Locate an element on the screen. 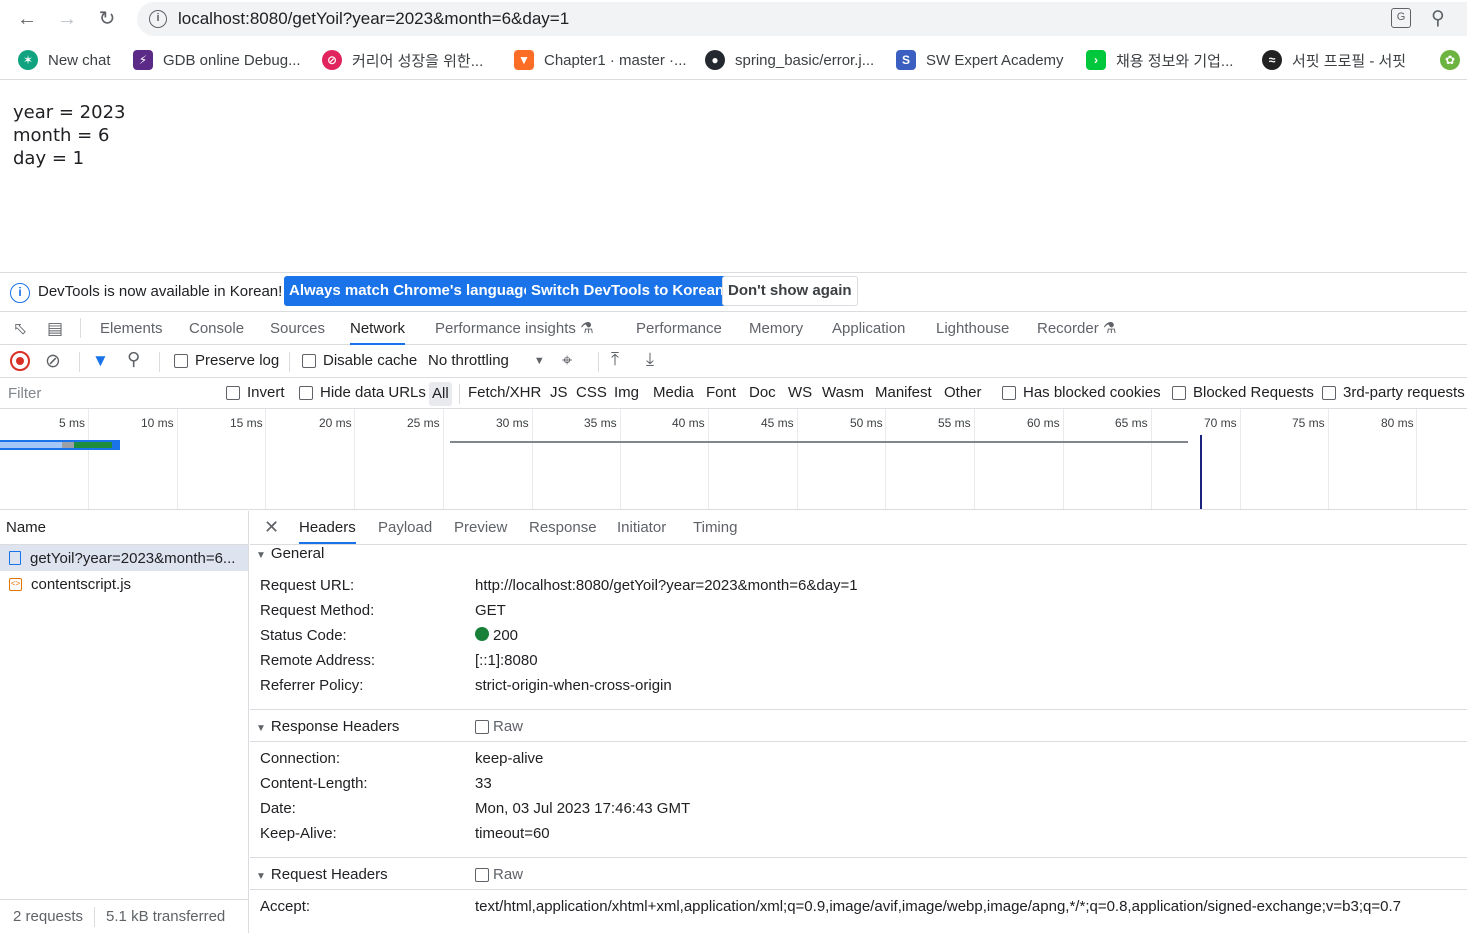  bookmark-swea: S SW Expert Academy is located at coordinates (980, 60).